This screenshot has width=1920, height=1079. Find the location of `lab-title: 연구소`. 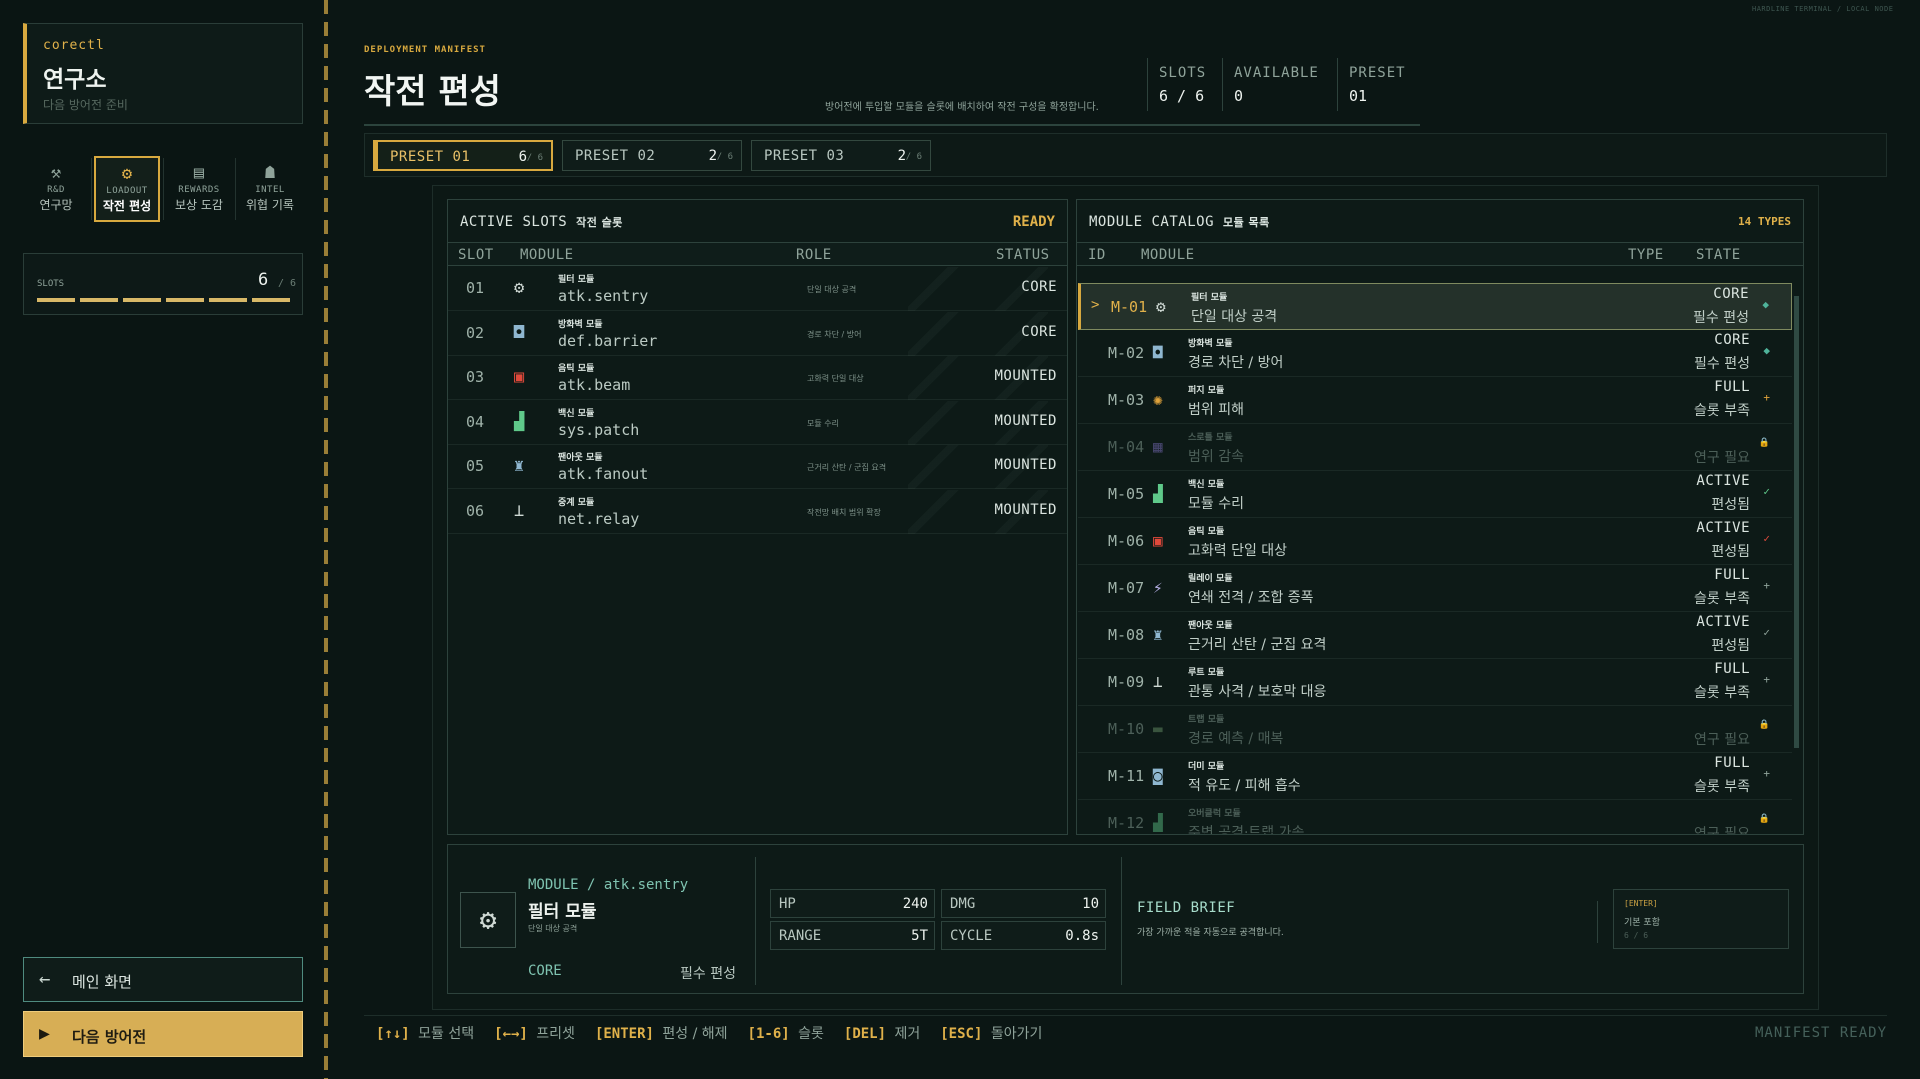

lab-title: 연구소 is located at coordinates (75, 80).